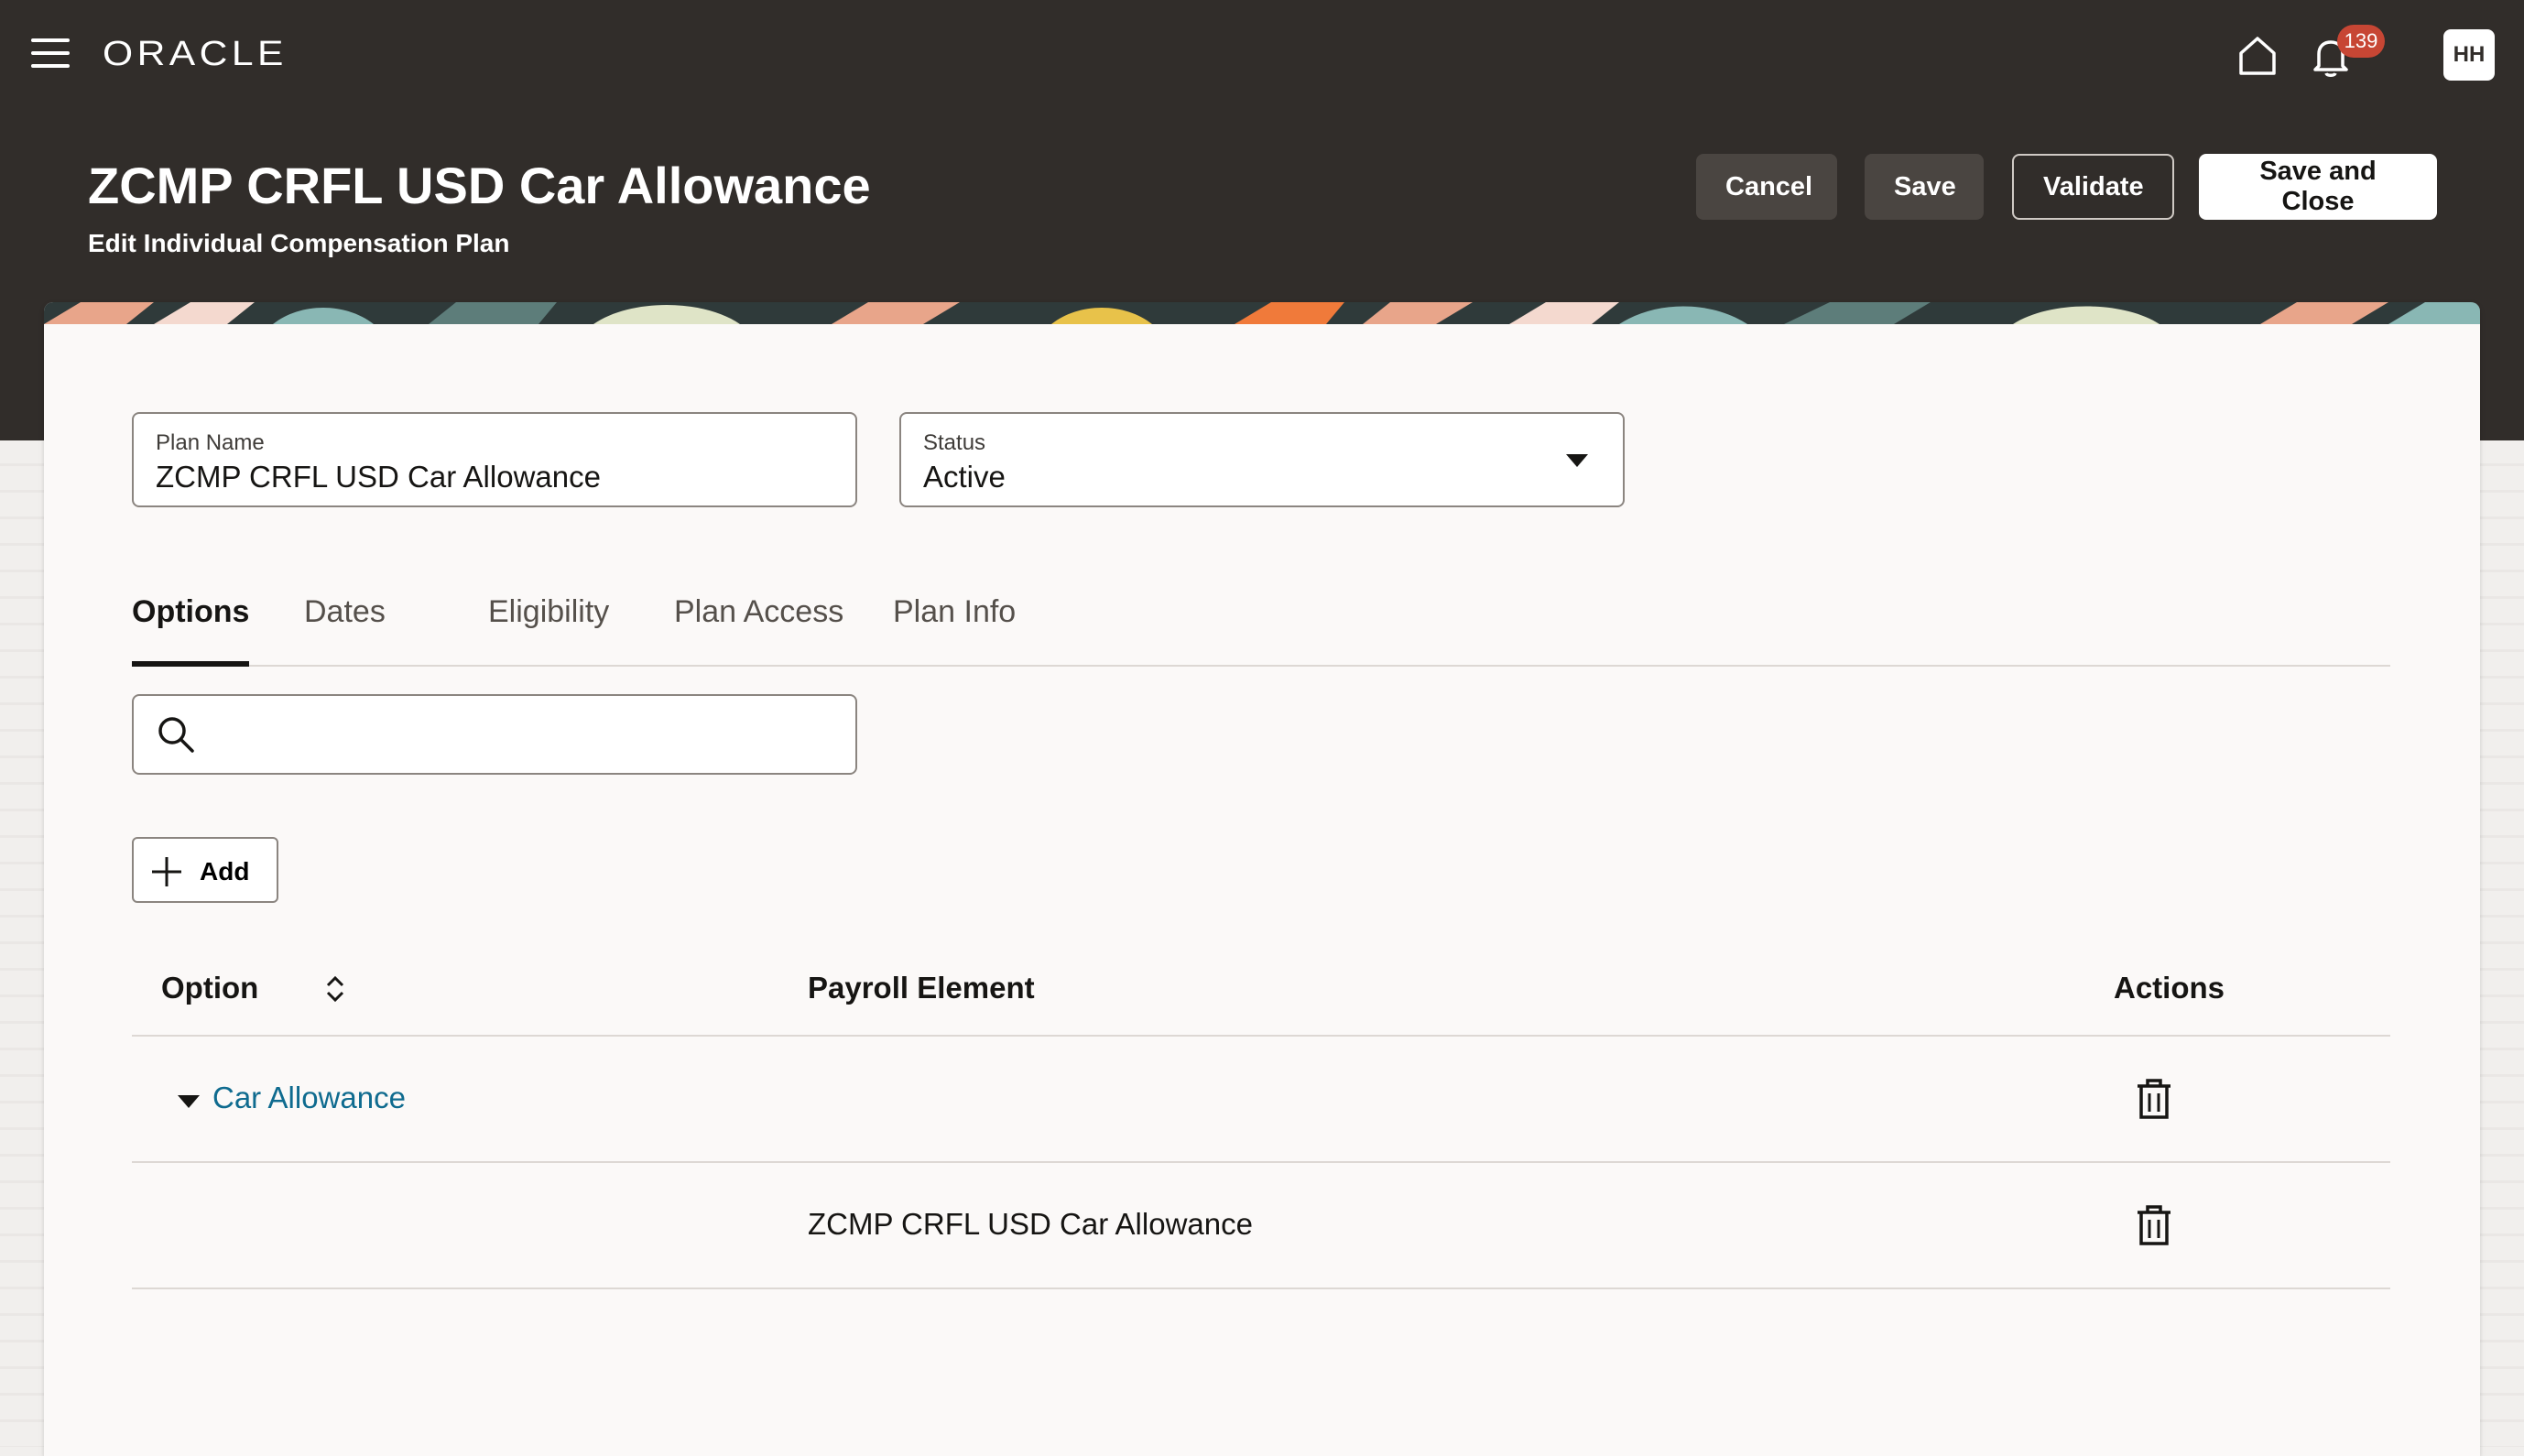  Describe the element at coordinates (1262, 313) in the screenshot. I see `decorative-banner` at that location.